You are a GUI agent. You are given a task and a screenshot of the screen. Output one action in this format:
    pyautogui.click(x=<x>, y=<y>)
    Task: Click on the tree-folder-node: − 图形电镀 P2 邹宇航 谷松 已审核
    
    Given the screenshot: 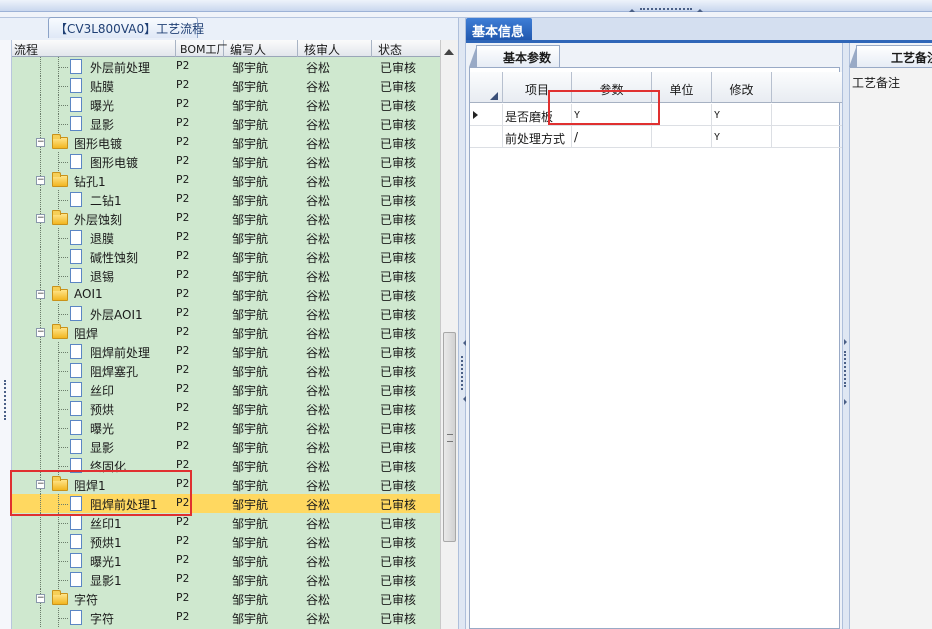 What is the action you would take?
    pyautogui.click(x=226, y=142)
    